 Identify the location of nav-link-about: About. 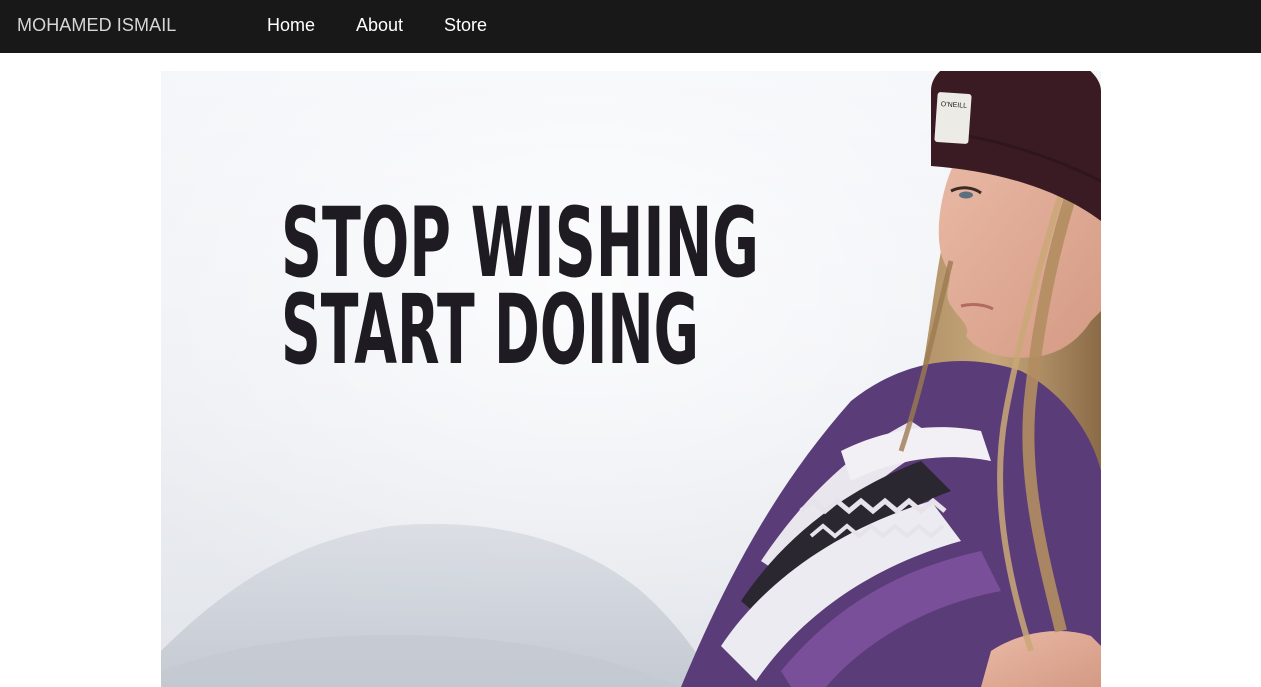
(379, 25).